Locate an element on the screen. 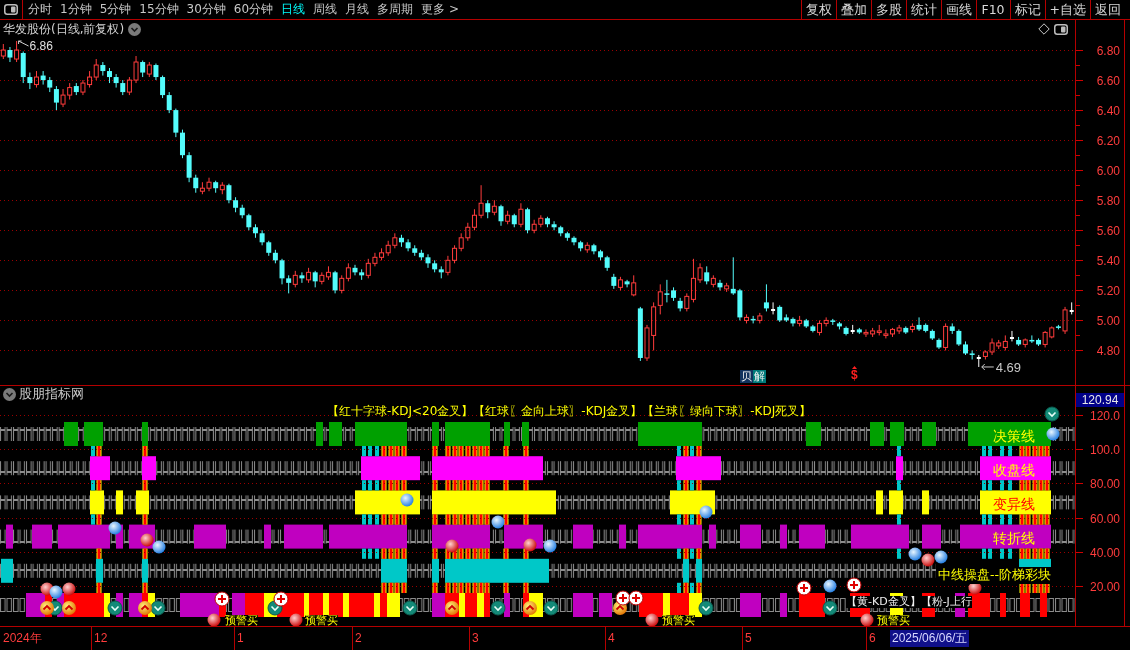 The image size is (1130, 650). high-price-label: 6.86 is located at coordinates (41, 46).